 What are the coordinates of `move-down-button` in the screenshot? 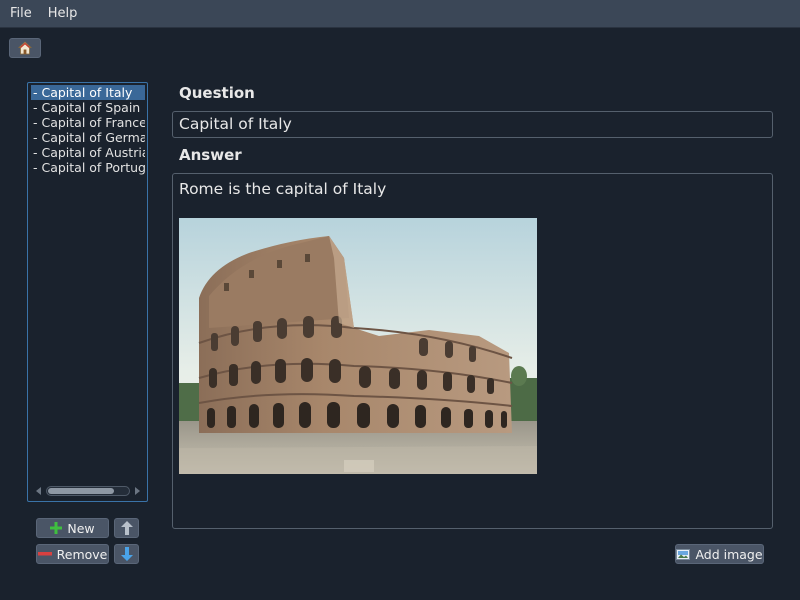 It's located at (126, 554).